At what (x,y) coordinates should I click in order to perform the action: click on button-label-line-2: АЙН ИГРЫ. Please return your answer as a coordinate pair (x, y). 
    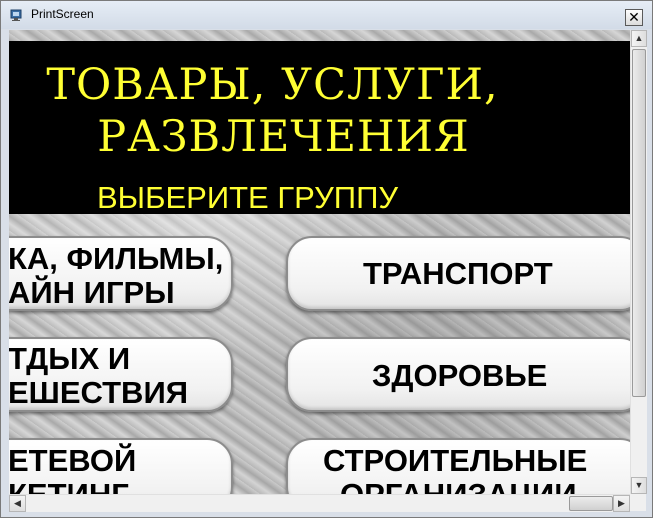
    Looking at the image, I should click on (92, 292).